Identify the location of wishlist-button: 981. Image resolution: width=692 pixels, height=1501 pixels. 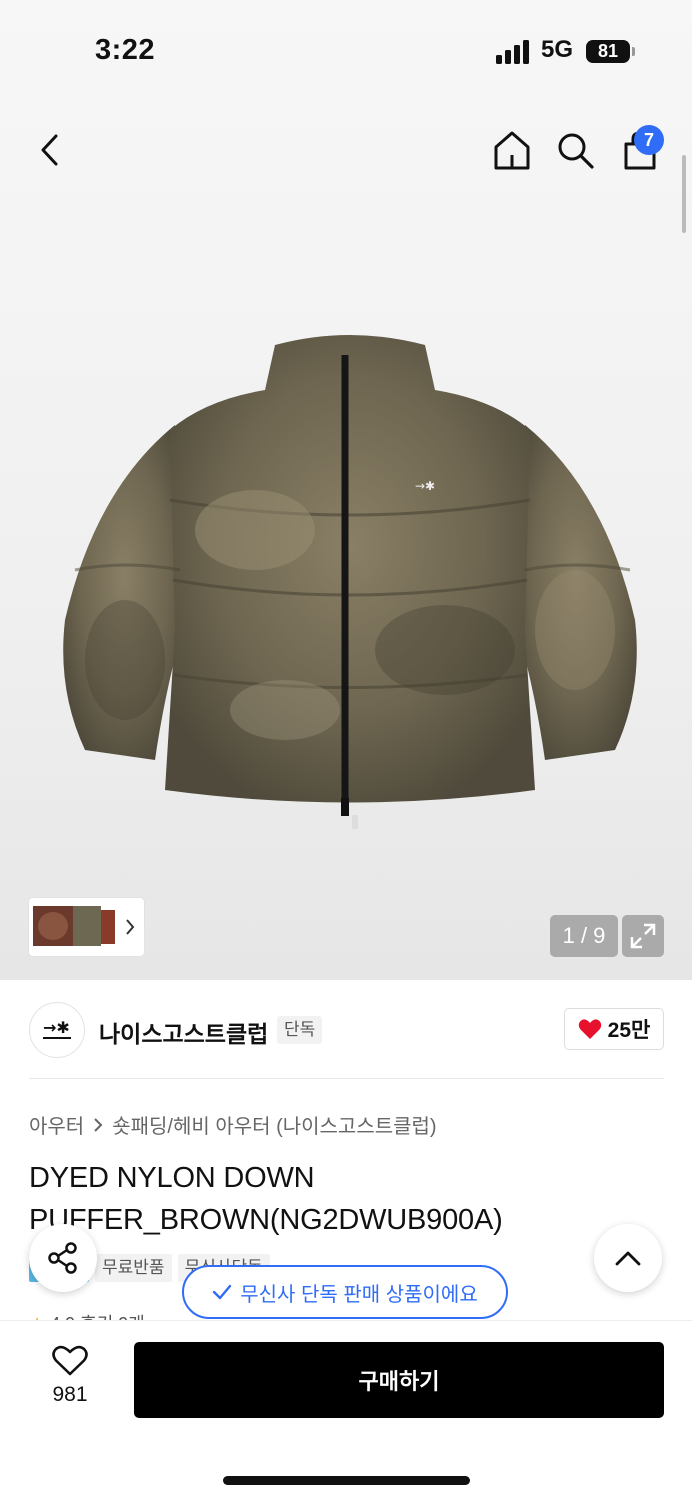
(70, 1380).